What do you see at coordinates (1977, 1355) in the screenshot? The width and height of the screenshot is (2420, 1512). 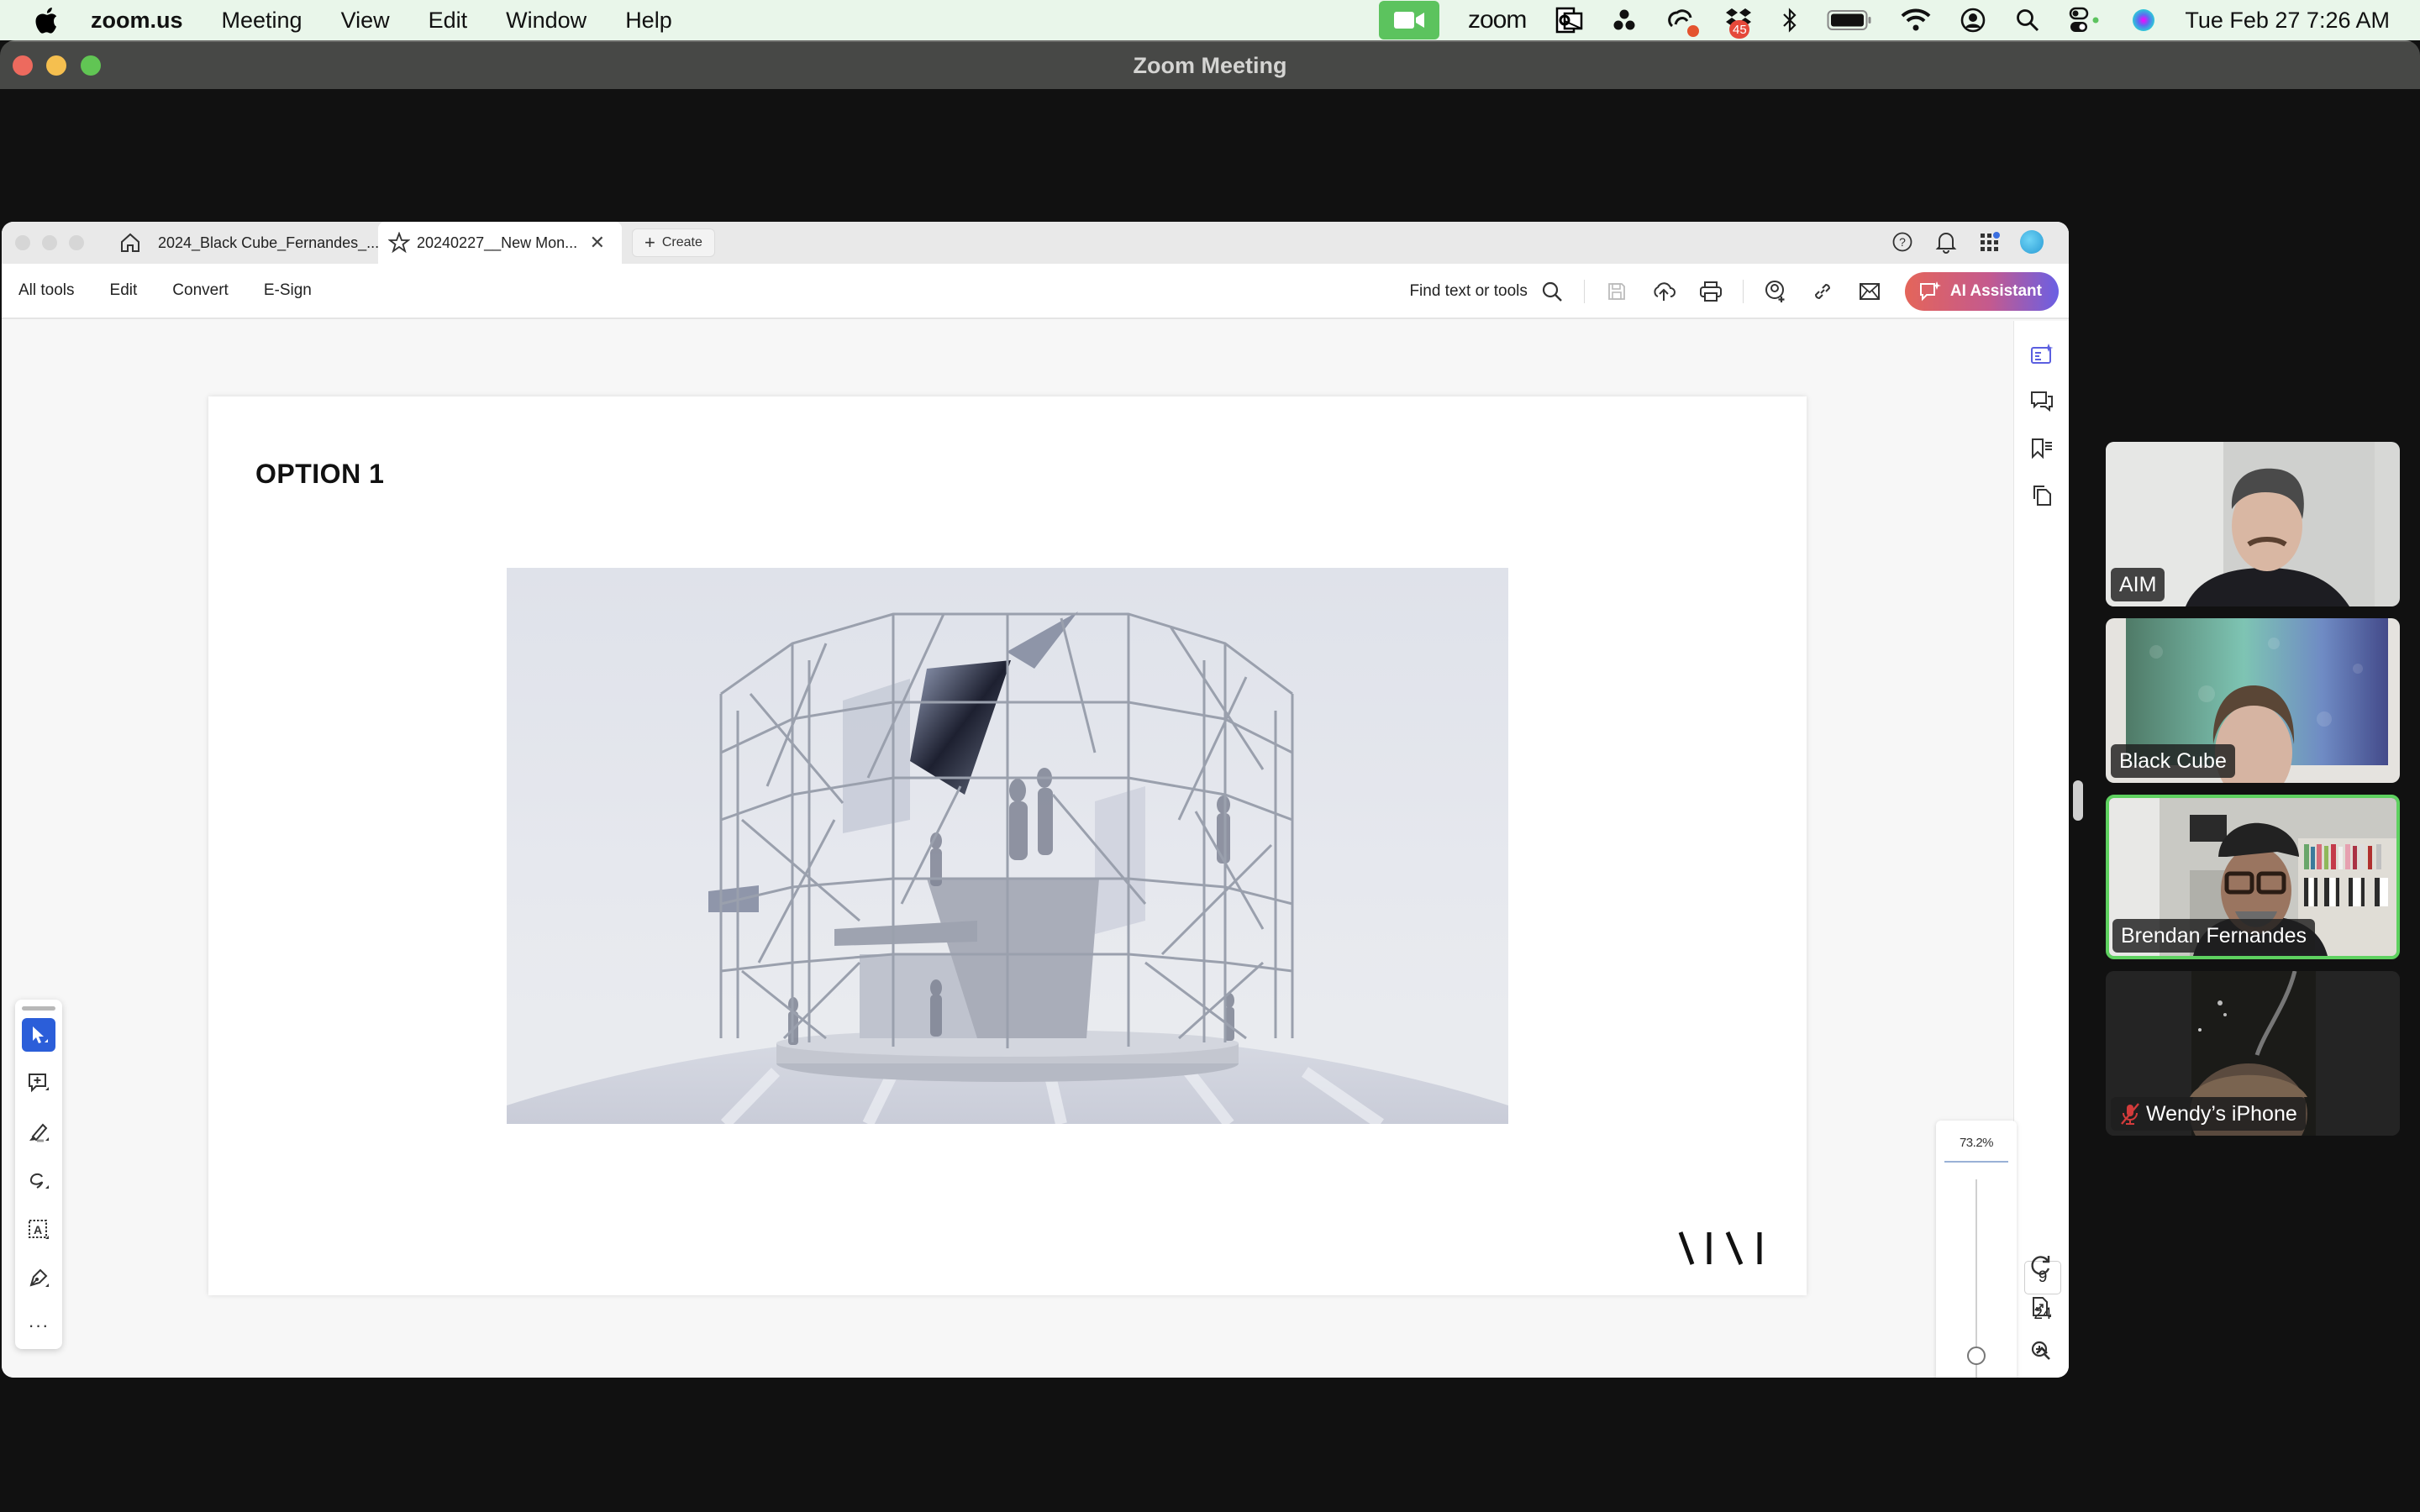 I see `zoom-slider-thumb` at bounding box center [1977, 1355].